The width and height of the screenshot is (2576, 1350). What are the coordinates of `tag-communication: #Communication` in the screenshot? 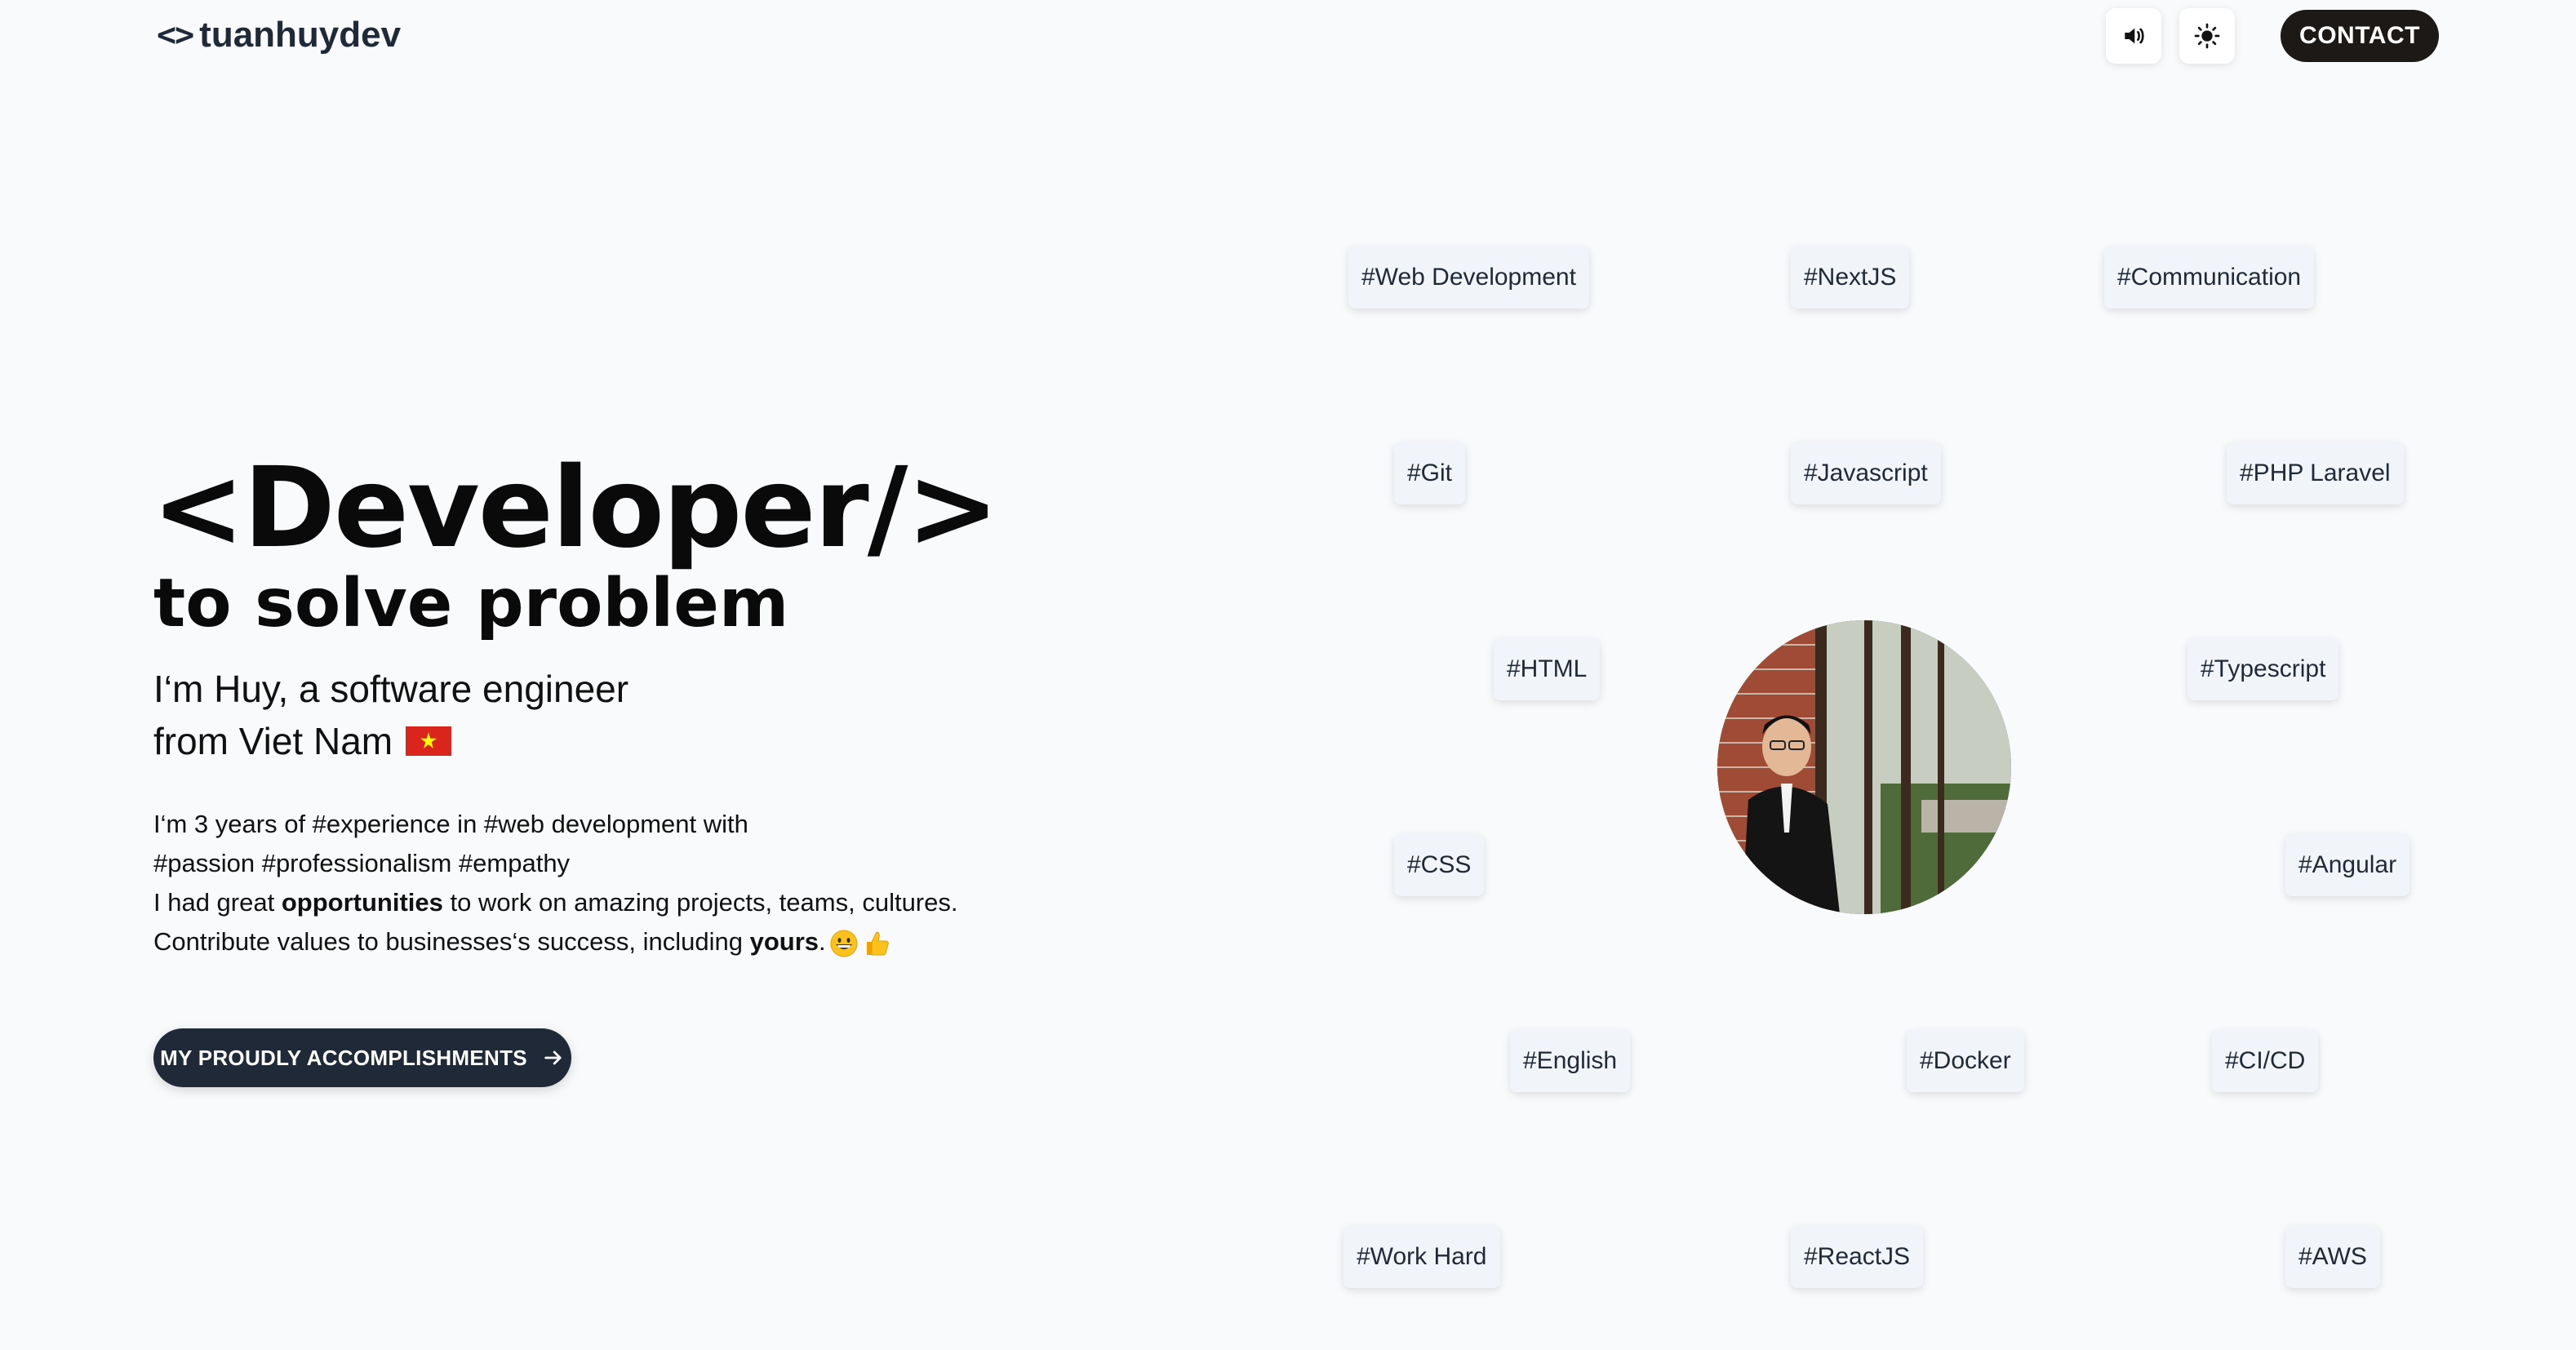 It's located at (2209, 277).